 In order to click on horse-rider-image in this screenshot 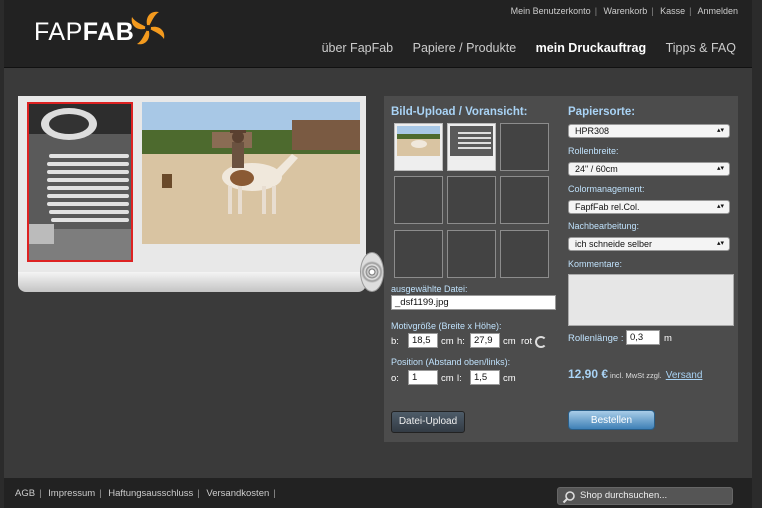, I will do `click(251, 173)`.